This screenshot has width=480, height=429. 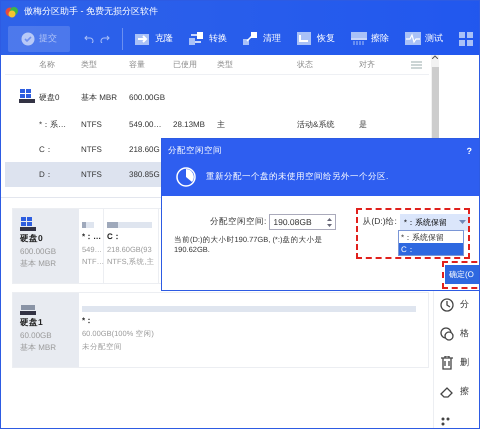 What do you see at coordinates (36, 335) in the screenshot?
I see `disk-size: 60.00GB` at bounding box center [36, 335].